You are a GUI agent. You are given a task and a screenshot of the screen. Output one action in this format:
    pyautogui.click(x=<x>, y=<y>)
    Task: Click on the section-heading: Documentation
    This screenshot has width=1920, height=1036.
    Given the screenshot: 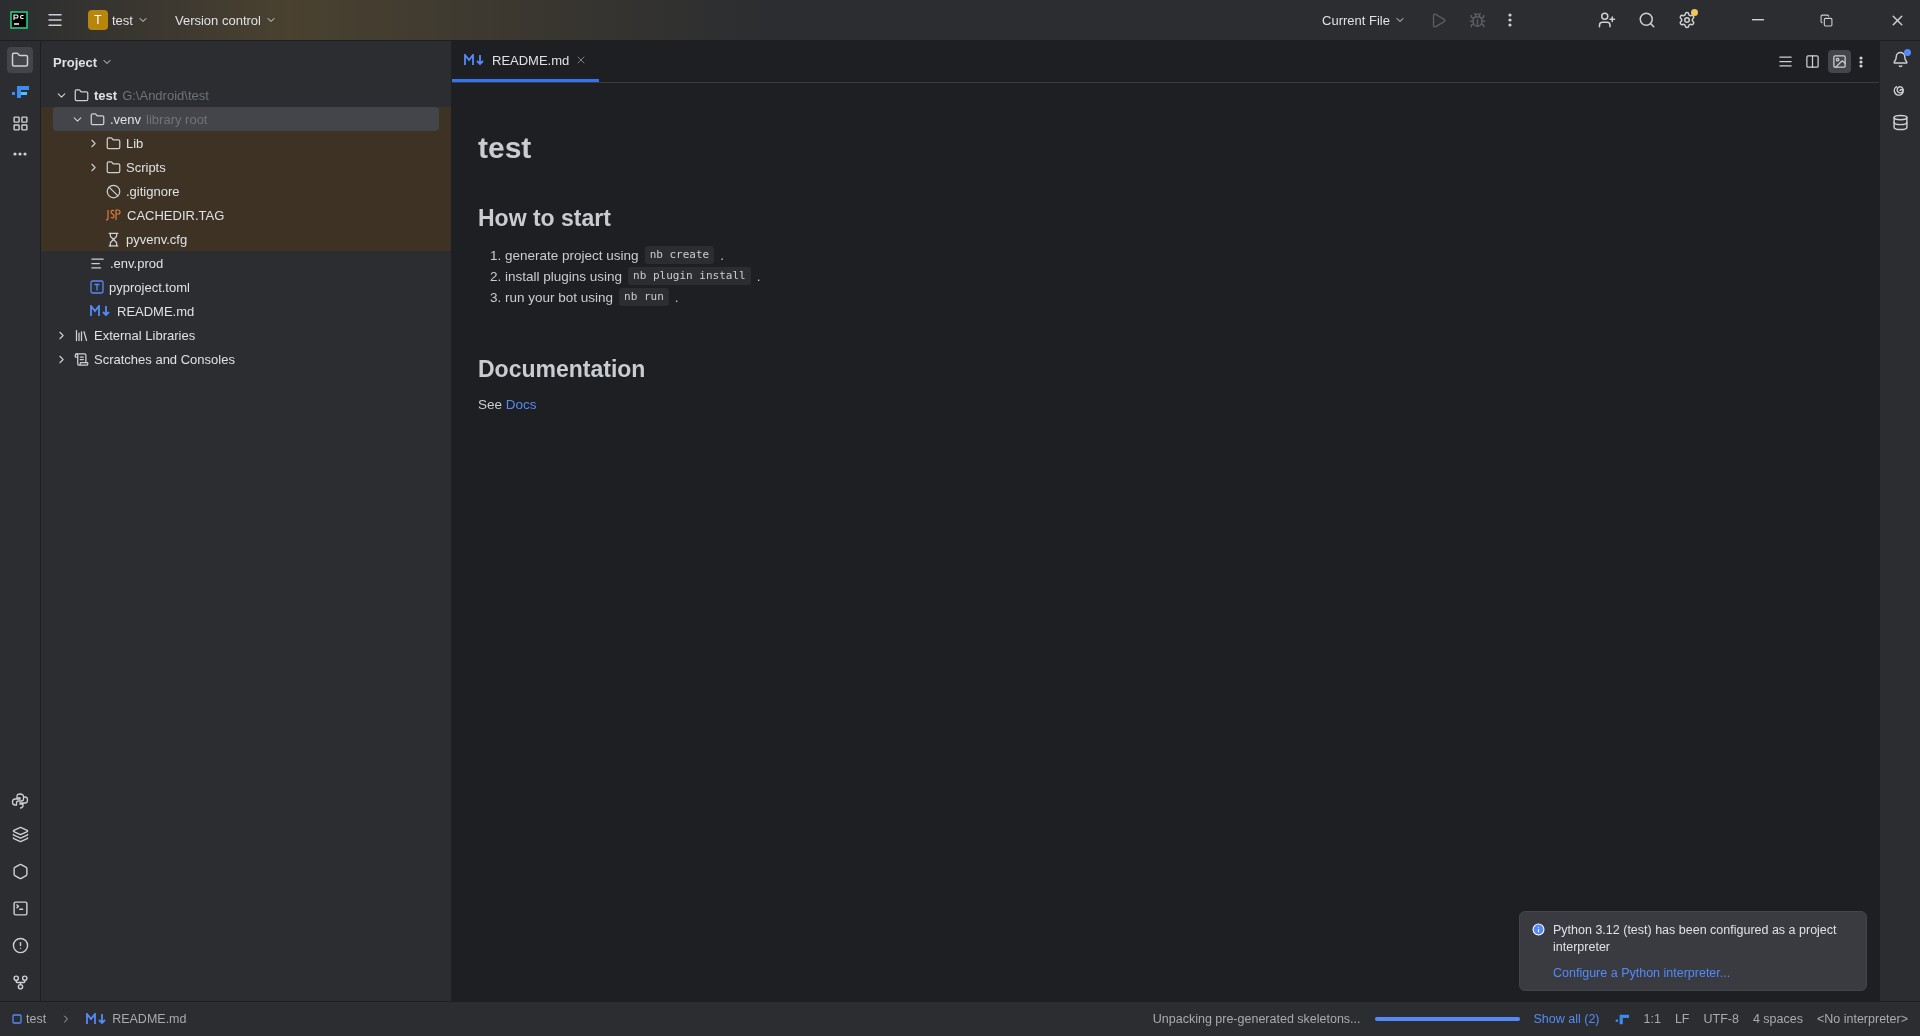 What is the action you would take?
    pyautogui.click(x=562, y=369)
    